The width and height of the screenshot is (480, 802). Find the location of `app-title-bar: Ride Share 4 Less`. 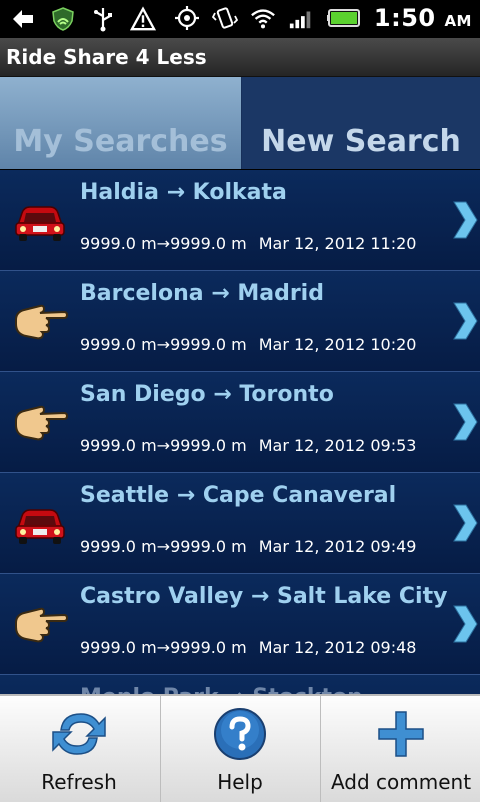

app-title-bar: Ride Share 4 Less is located at coordinates (240, 57).